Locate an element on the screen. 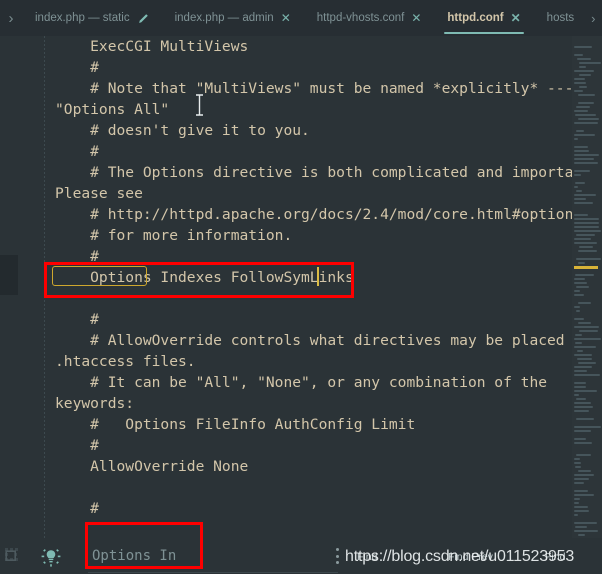  tab-label: index.php — admin is located at coordinates (224, 18).